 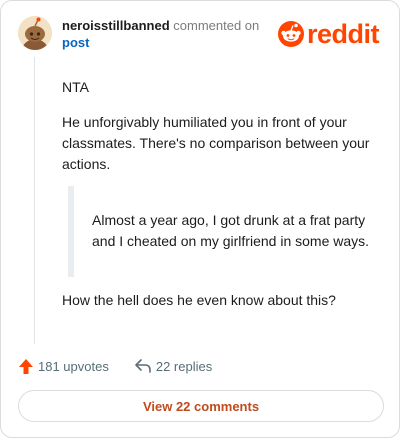 I want to click on snoo-avatar-icon, so click(x=35, y=33).